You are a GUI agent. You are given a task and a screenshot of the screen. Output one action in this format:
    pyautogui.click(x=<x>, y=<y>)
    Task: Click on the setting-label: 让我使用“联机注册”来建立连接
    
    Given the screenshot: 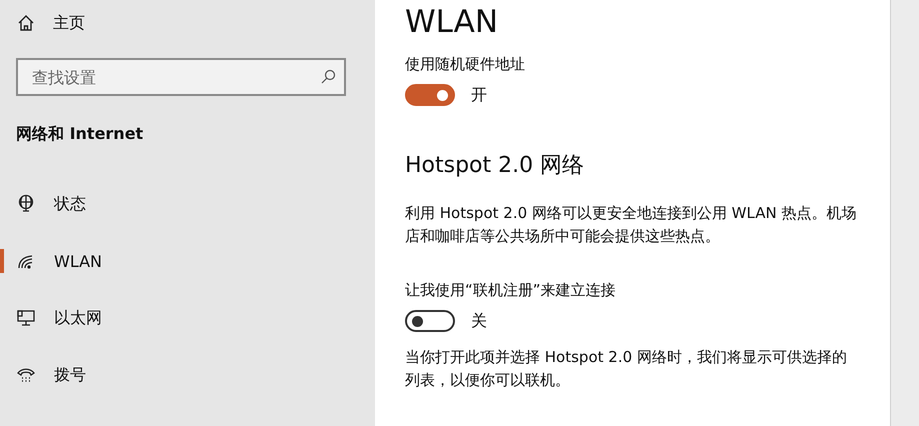 What is the action you would take?
    pyautogui.click(x=511, y=290)
    